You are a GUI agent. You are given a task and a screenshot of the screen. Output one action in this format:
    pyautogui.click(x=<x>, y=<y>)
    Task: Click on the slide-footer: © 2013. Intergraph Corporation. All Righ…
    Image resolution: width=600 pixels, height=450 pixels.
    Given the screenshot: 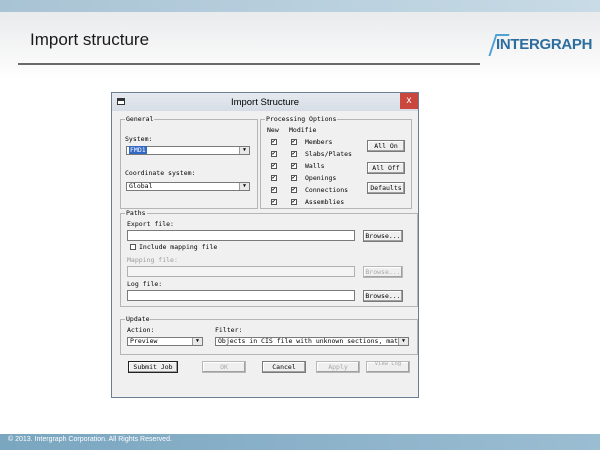 What is the action you would take?
    pyautogui.click(x=300, y=442)
    